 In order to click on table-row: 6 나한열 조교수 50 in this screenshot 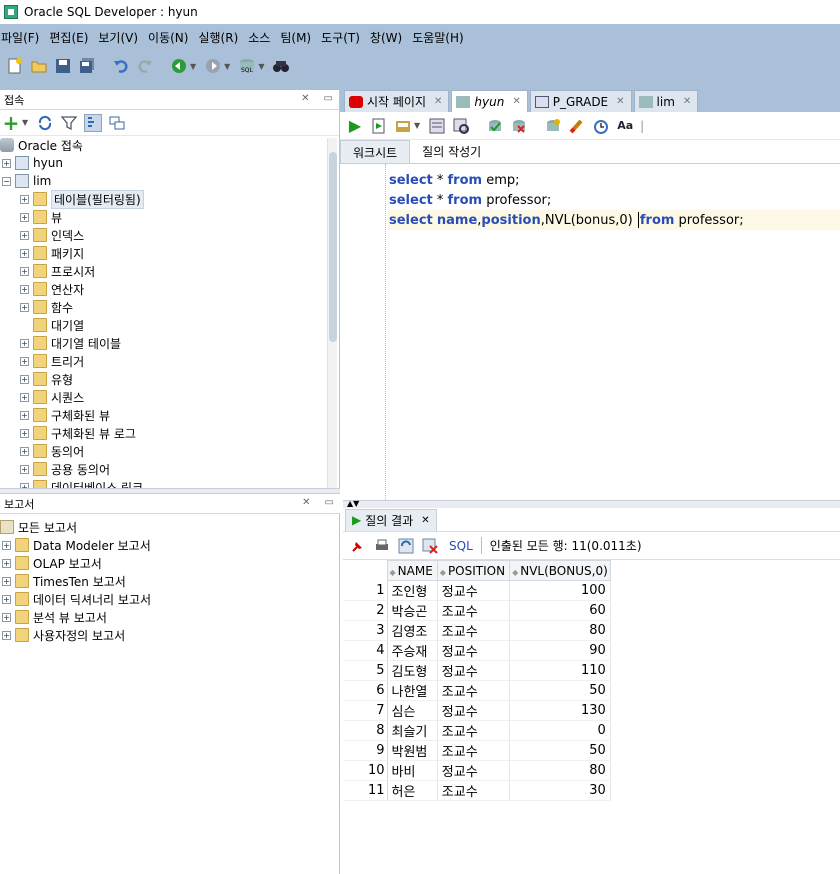, I will do `click(477, 690)`.